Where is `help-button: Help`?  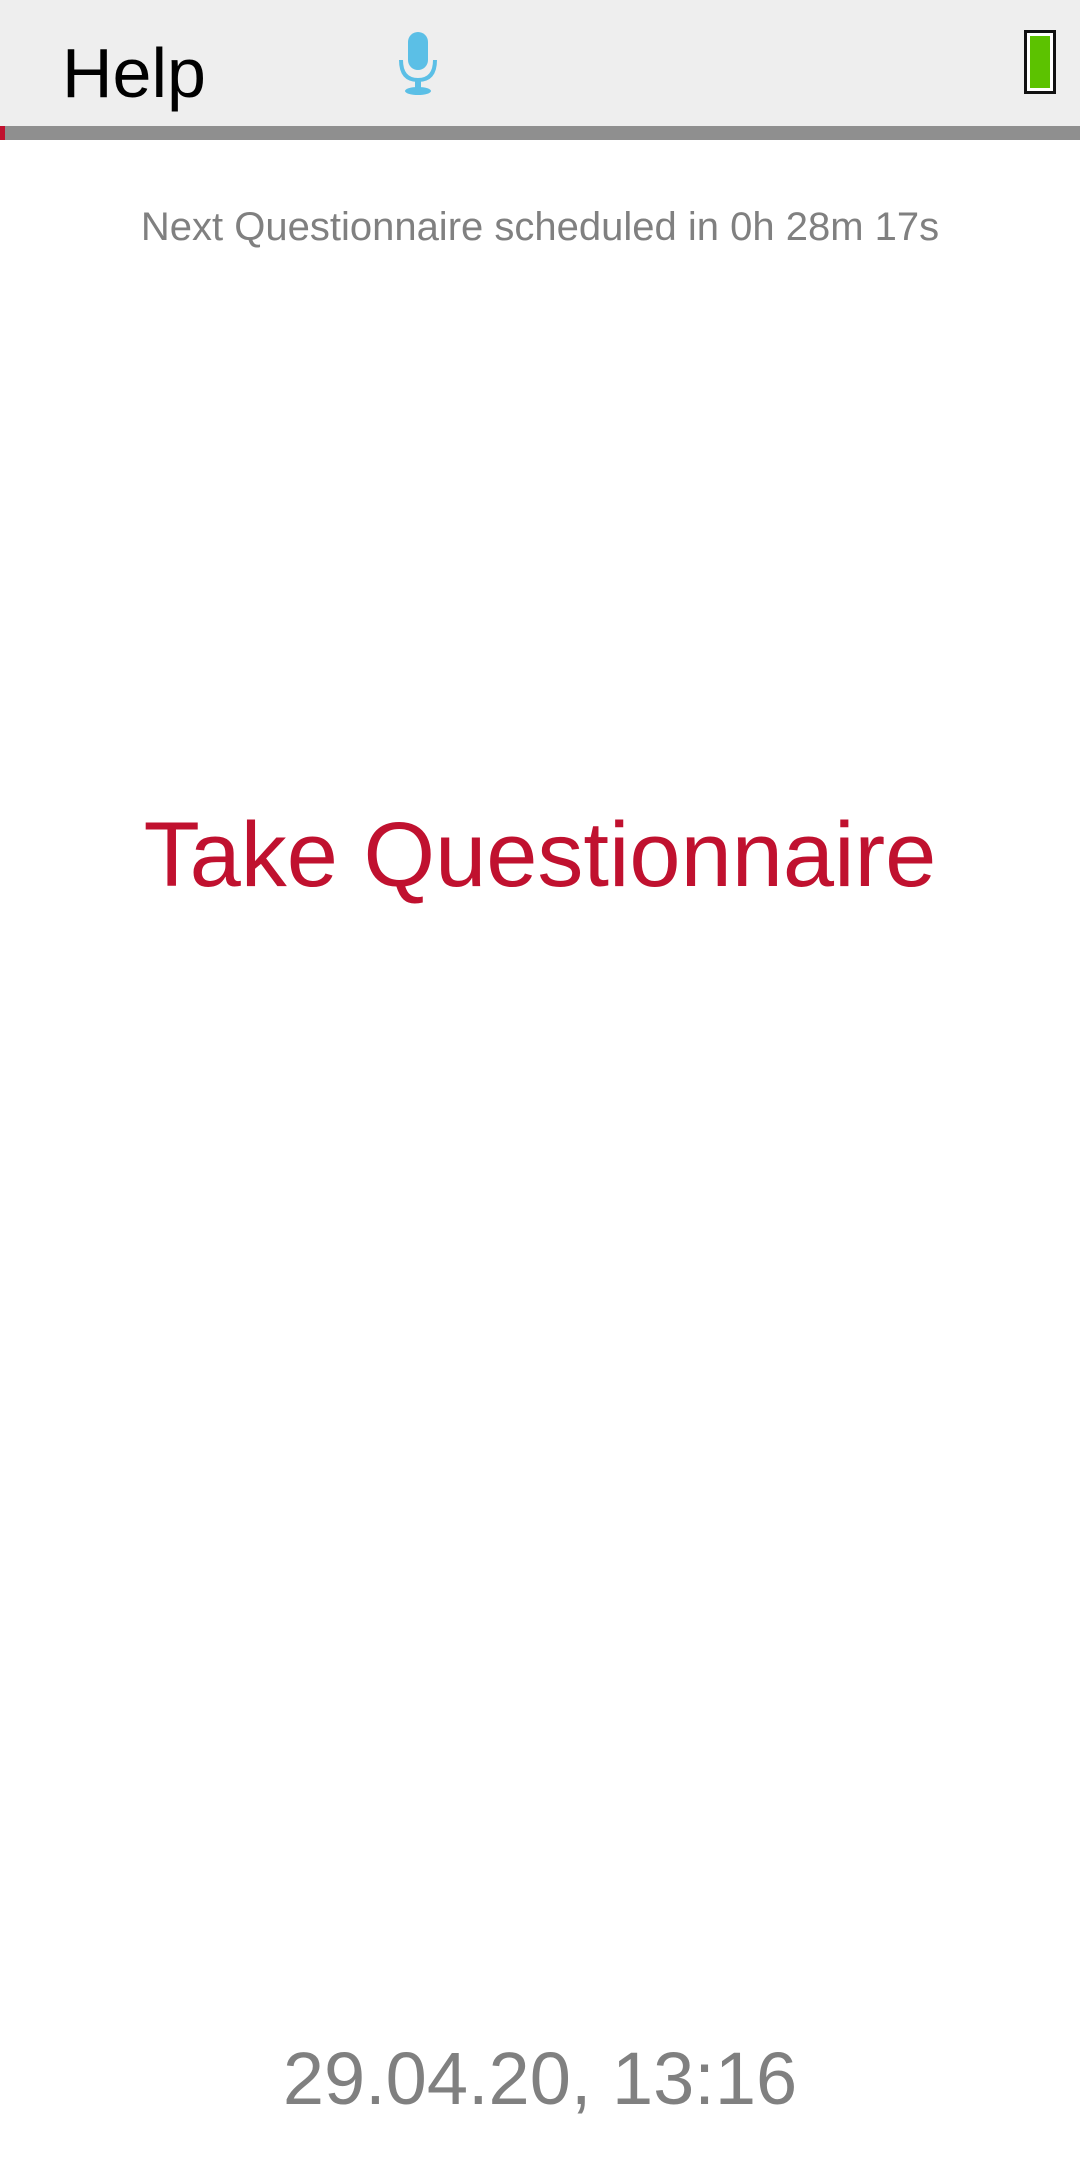 help-button: Help is located at coordinates (134, 73).